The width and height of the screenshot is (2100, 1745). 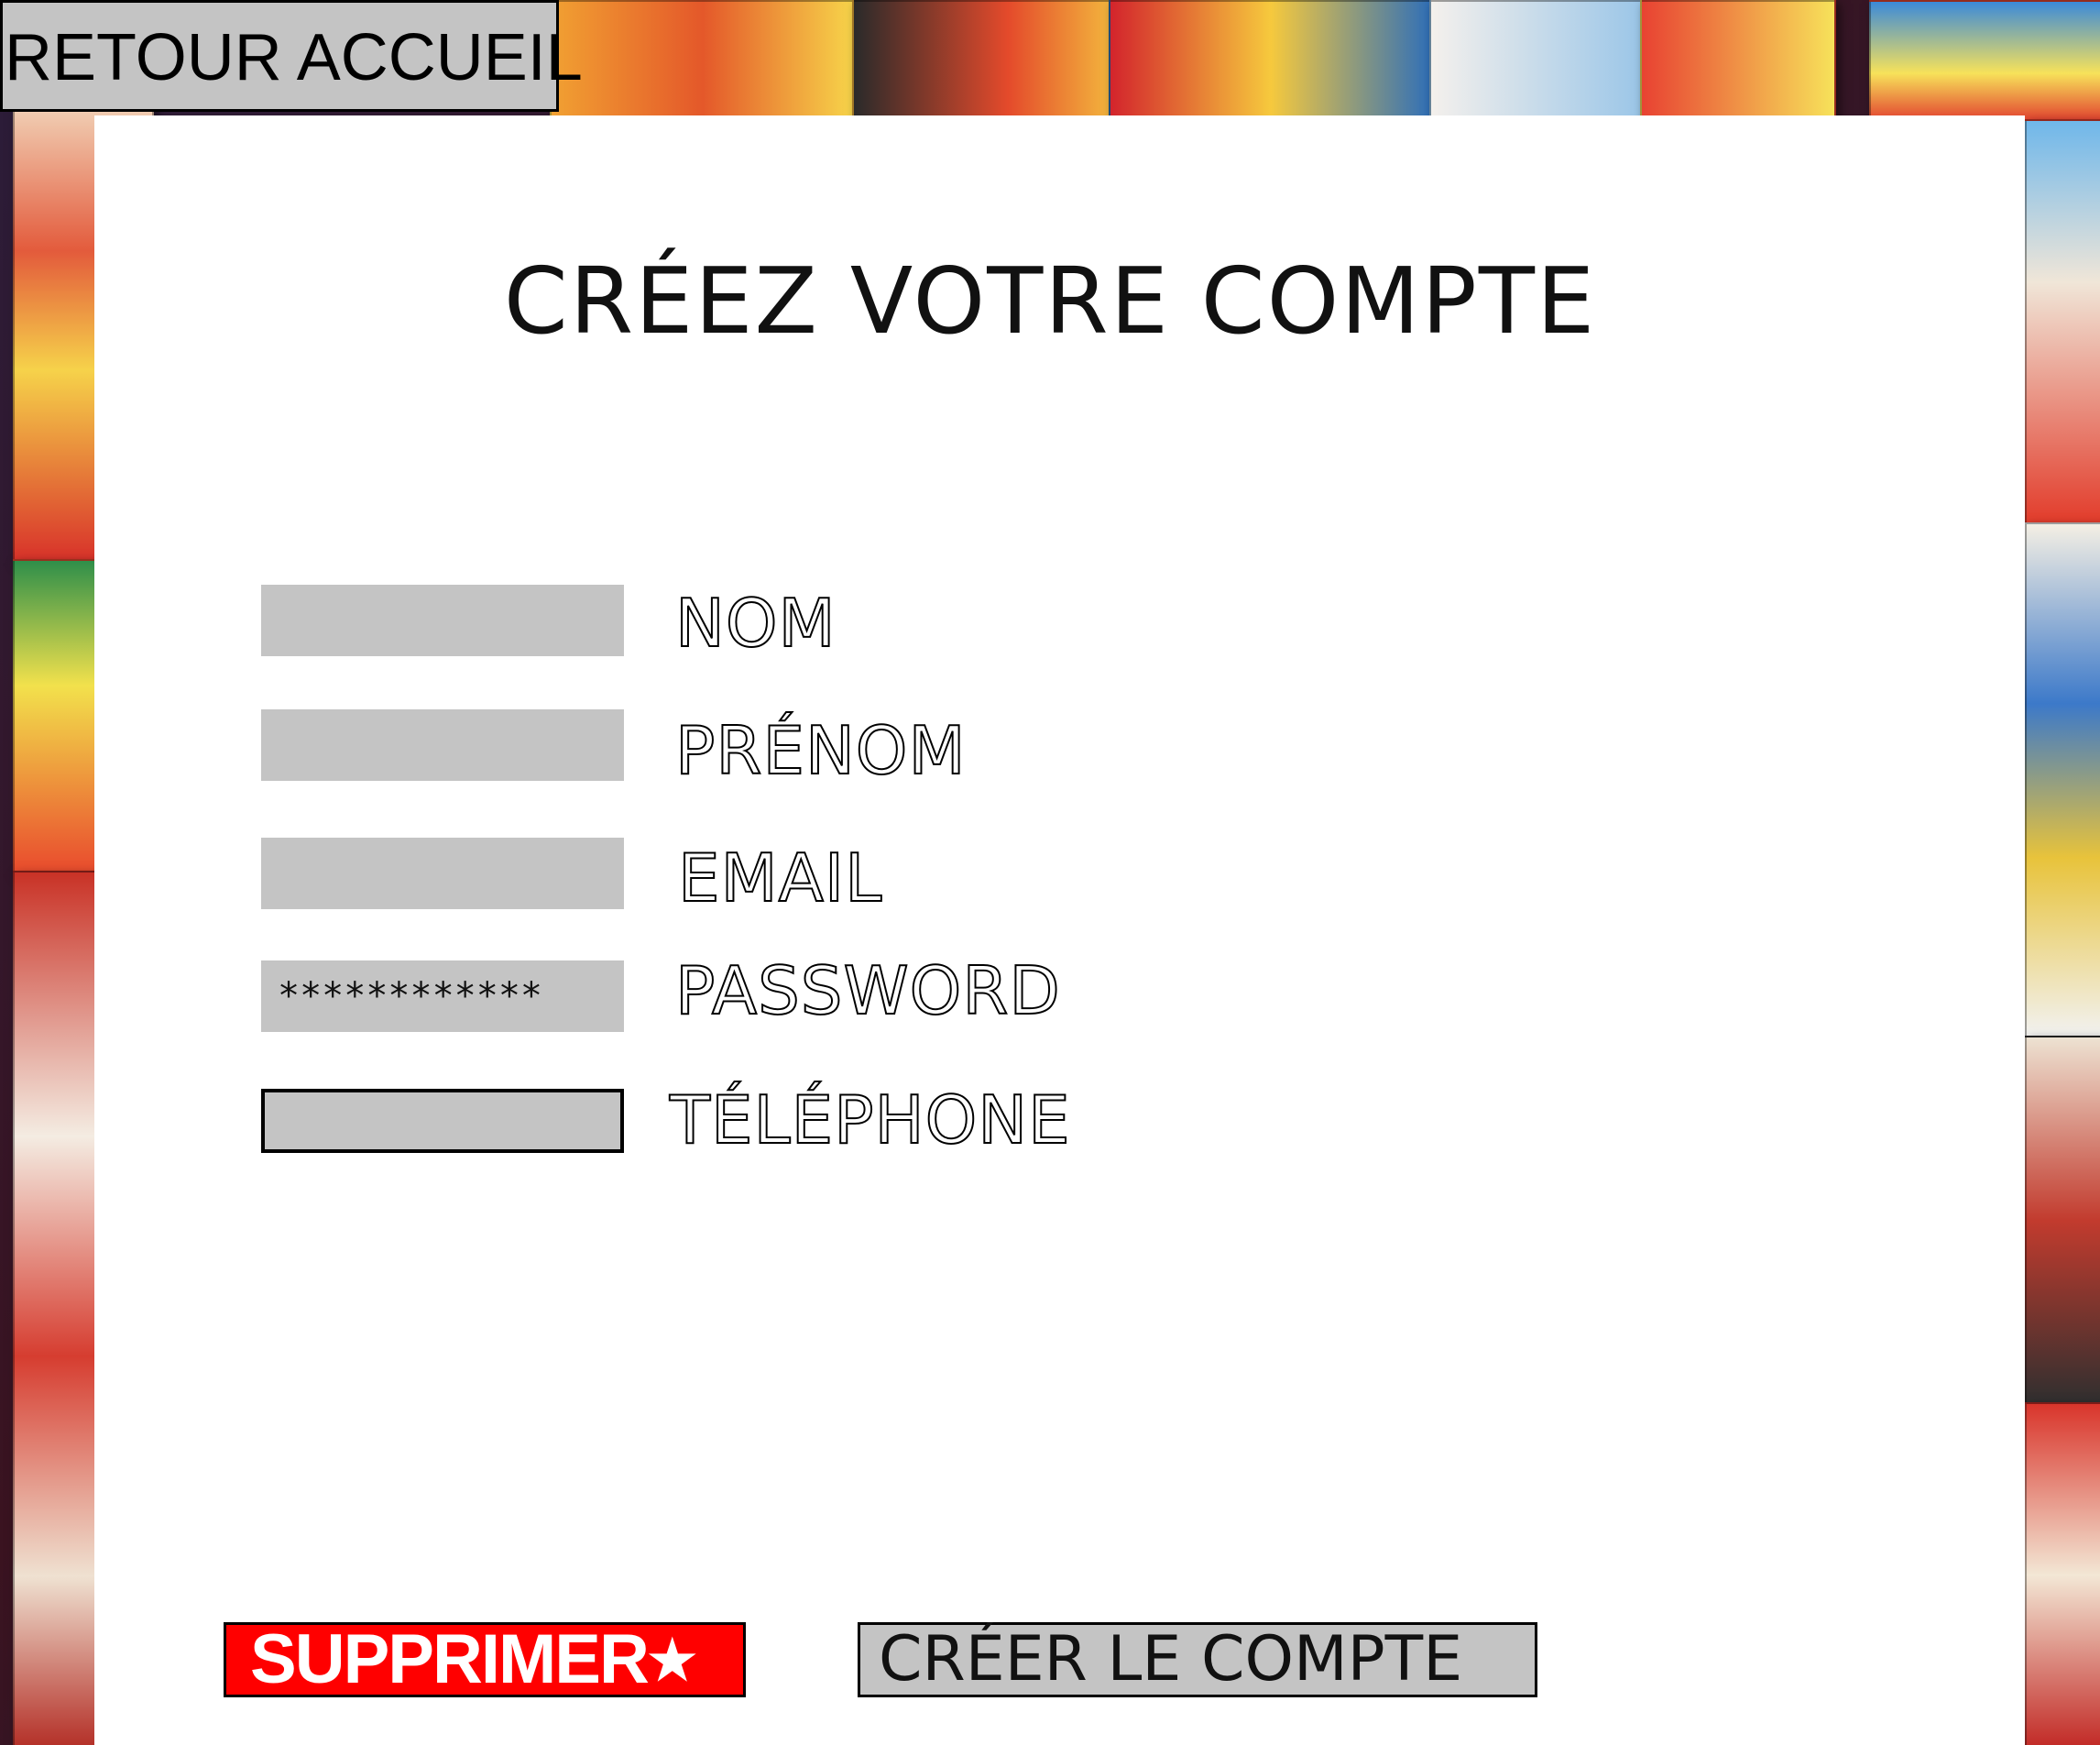 I want to click on email-label: EMAIL, so click(x=780, y=878).